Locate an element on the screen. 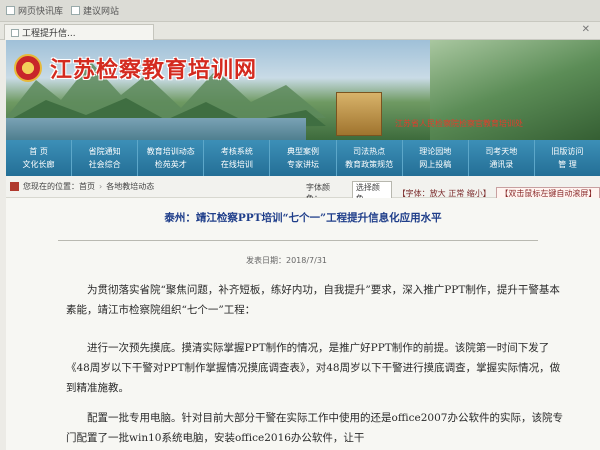 The width and height of the screenshot is (600, 450). nav-column-6: 司法热点 教育政策规范 is located at coordinates (370, 158).